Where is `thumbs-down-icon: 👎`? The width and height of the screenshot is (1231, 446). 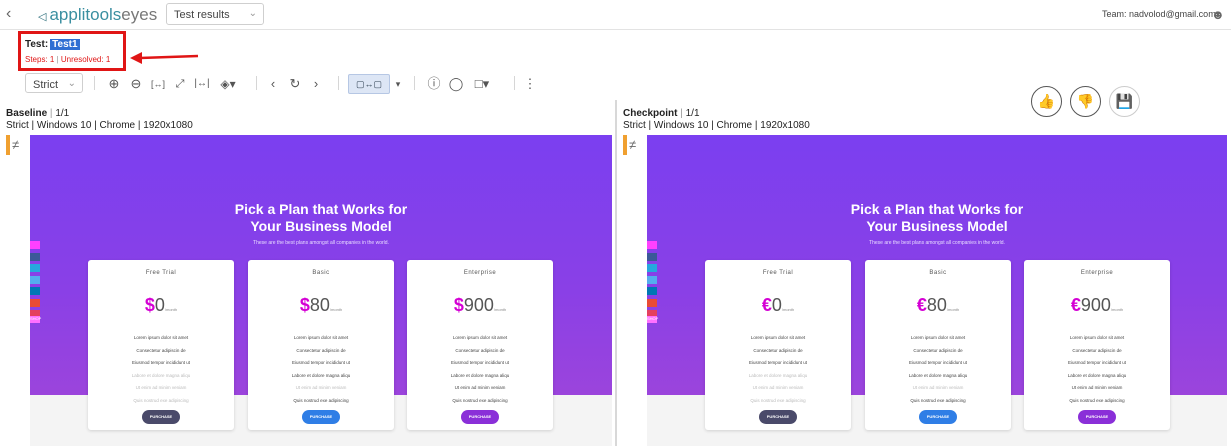 thumbs-down-icon: 👎 is located at coordinates (1085, 101).